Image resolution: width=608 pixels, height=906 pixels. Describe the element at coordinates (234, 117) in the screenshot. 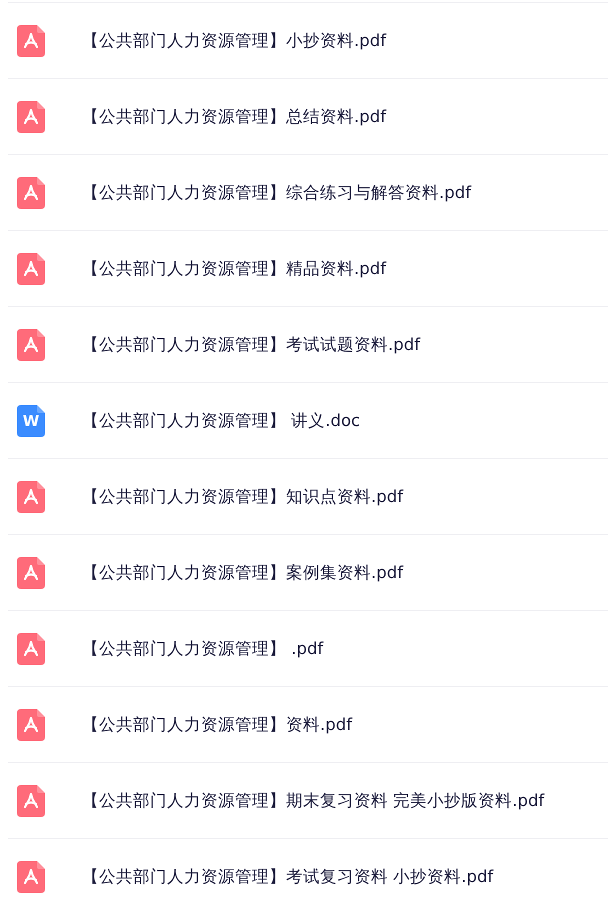

I see `file-name: 【公共部门人力资源管理】总结资料.pdf` at that location.